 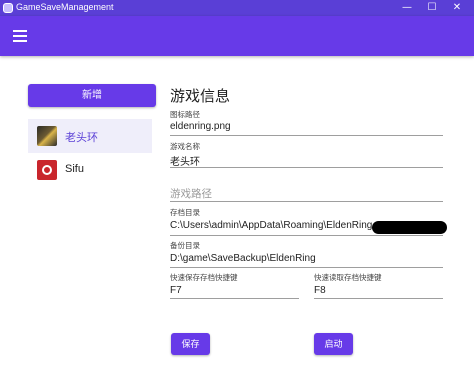 What do you see at coordinates (237, 8) in the screenshot?
I see `window-titlebar: GameSaveManagement — ☐ ✕` at bounding box center [237, 8].